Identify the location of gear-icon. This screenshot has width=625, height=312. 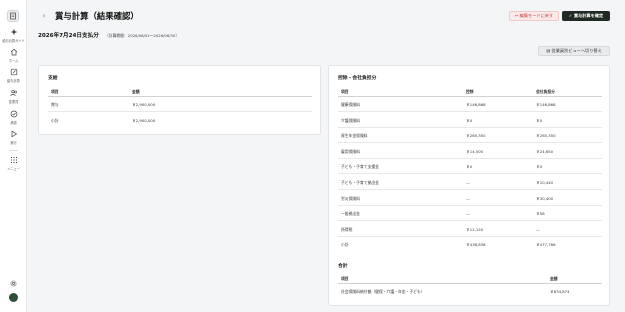
(13, 283).